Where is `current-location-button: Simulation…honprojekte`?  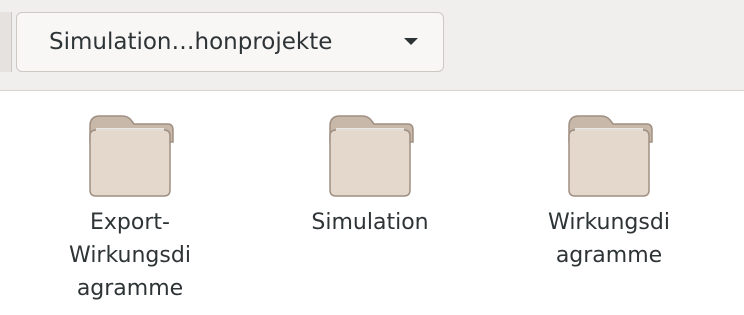
current-location-button: Simulation…honprojekte is located at coordinates (230, 42).